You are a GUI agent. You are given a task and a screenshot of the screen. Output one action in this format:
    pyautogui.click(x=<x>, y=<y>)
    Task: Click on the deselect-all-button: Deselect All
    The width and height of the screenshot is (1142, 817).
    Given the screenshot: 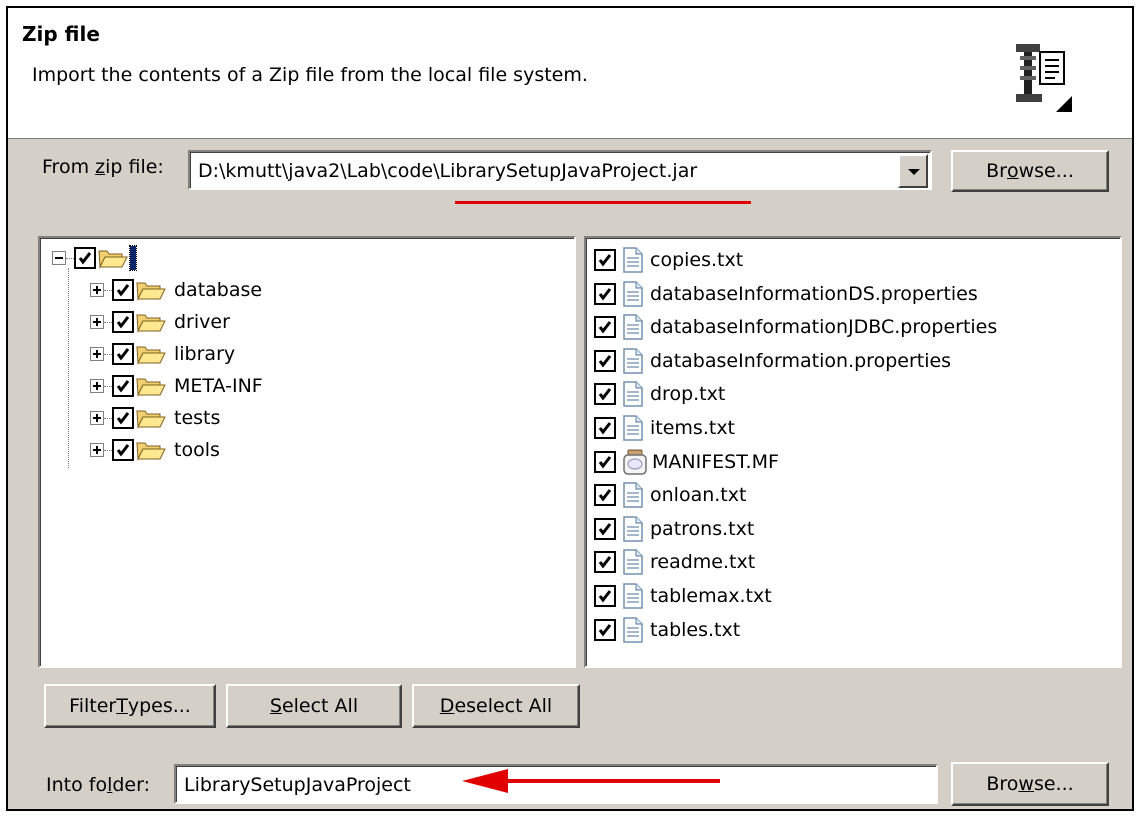 What is the action you would take?
    pyautogui.click(x=496, y=706)
    